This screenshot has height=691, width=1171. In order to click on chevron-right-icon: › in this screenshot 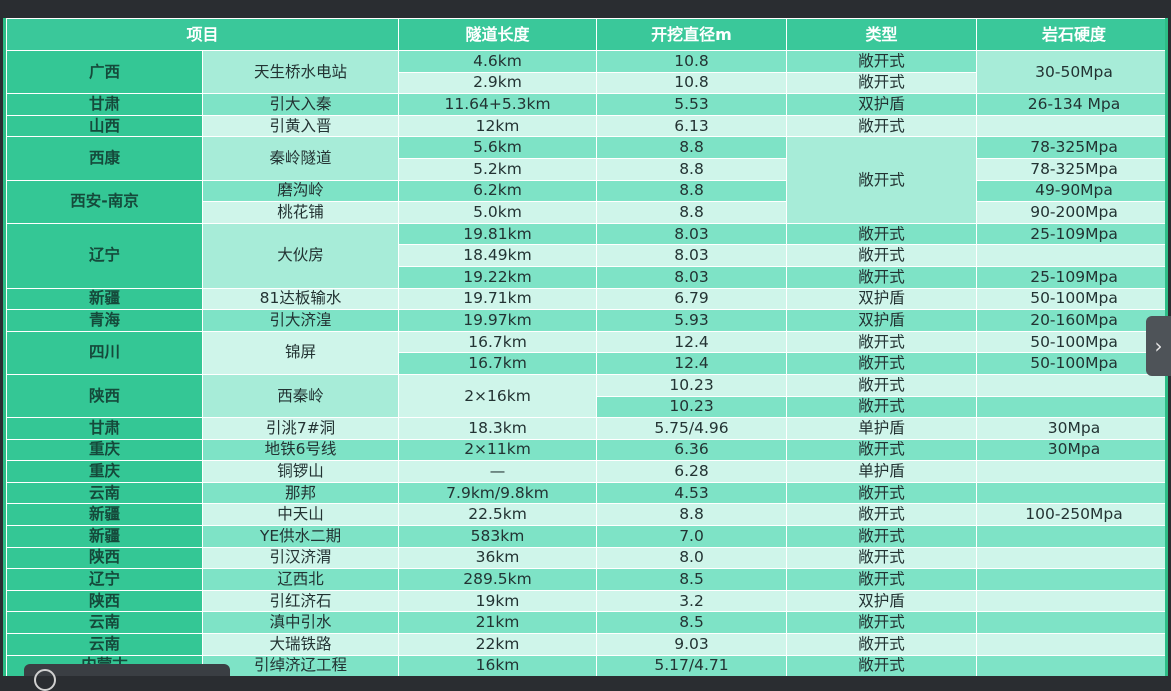, I will do `click(1158, 346)`.